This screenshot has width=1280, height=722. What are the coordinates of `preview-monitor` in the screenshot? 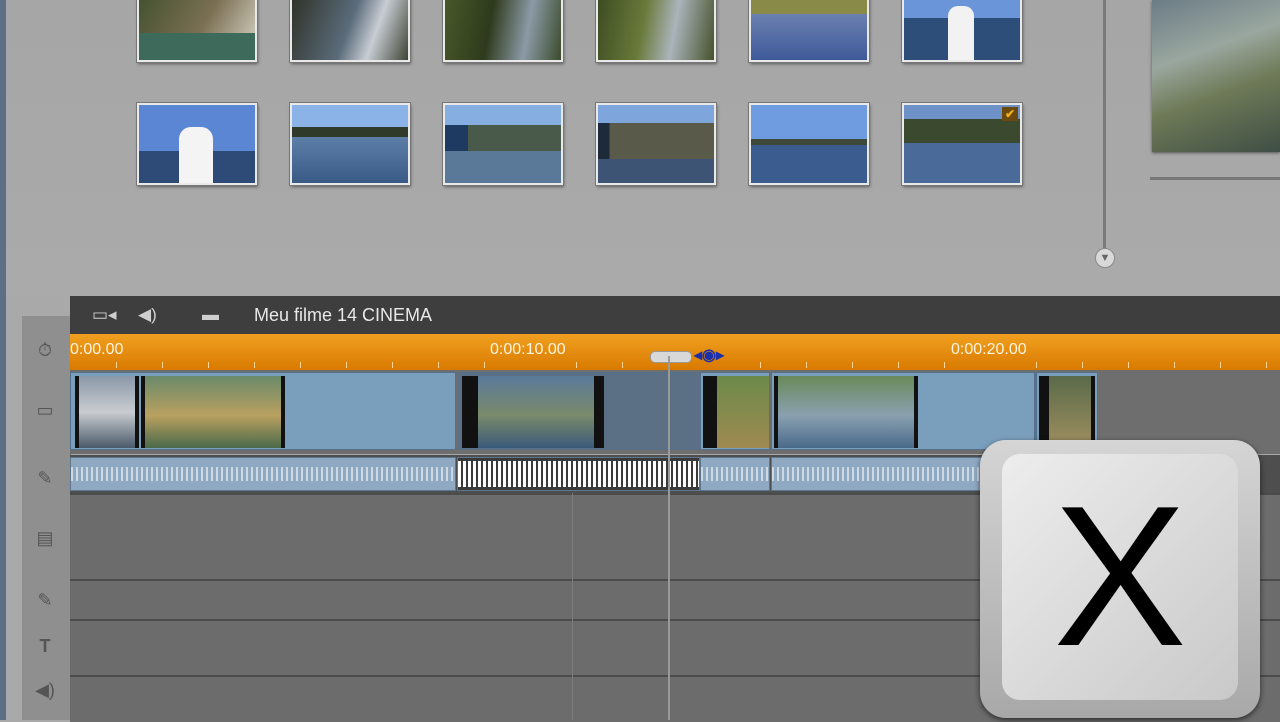 It's located at (1216, 76).